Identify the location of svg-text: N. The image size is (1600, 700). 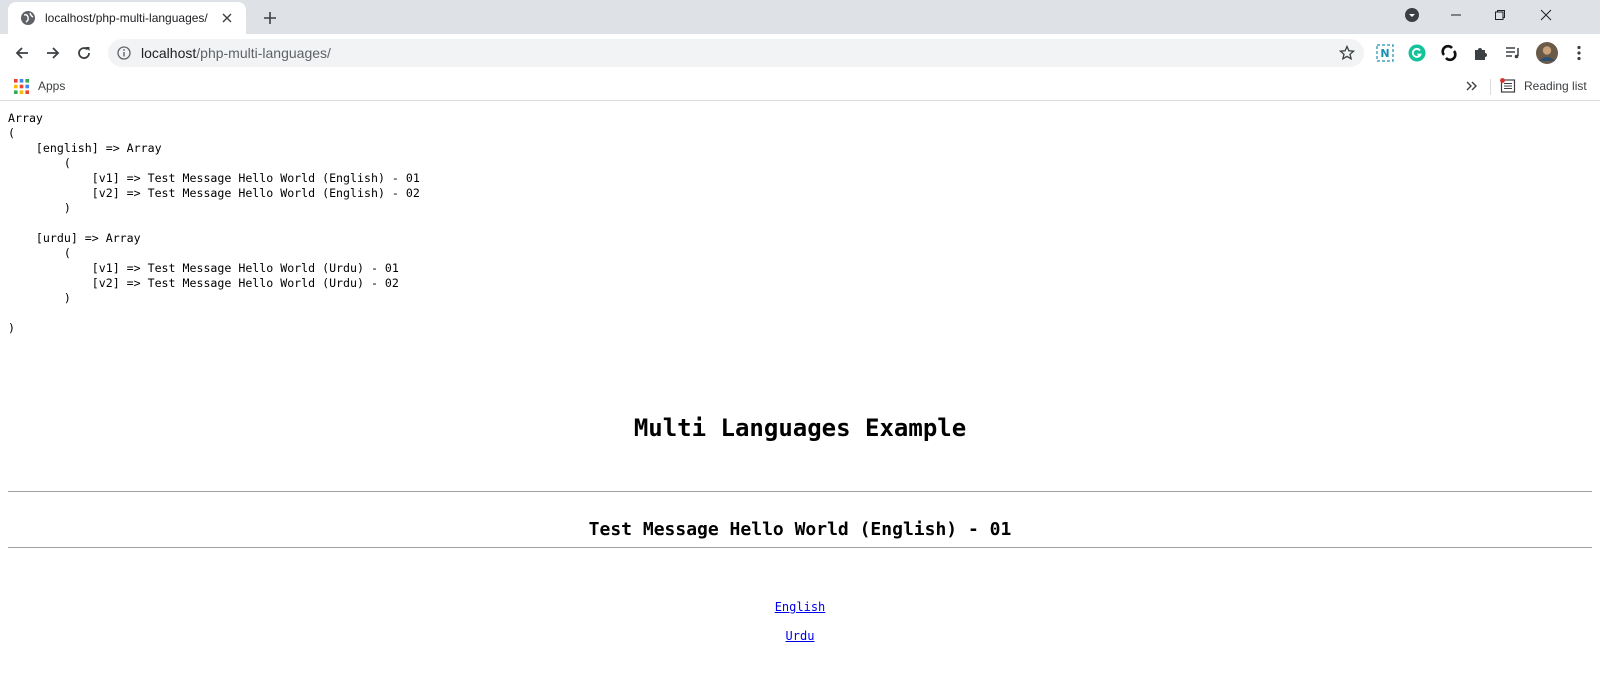
(1384, 53).